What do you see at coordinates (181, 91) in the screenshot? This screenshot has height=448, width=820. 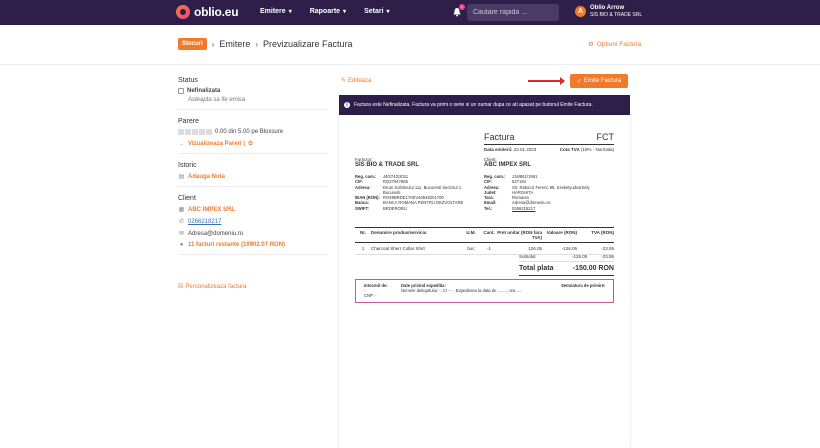 I see `status-icon` at bounding box center [181, 91].